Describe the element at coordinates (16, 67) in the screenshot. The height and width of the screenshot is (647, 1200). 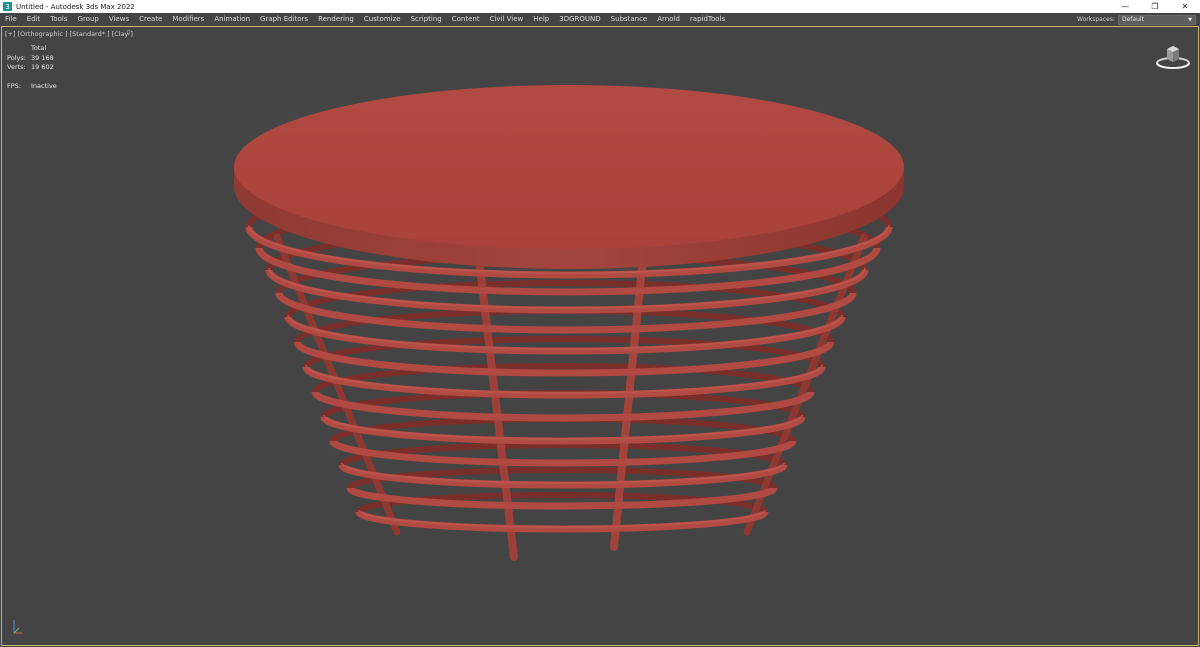
I see `verts-label: Verts:` at that location.